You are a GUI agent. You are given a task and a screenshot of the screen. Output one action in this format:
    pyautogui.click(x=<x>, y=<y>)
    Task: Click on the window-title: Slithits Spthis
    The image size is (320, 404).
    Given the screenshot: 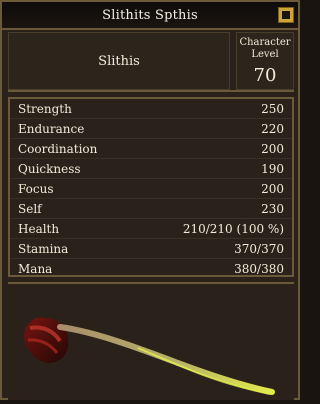 What is the action you would take?
    pyautogui.click(x=150, y=15)
    